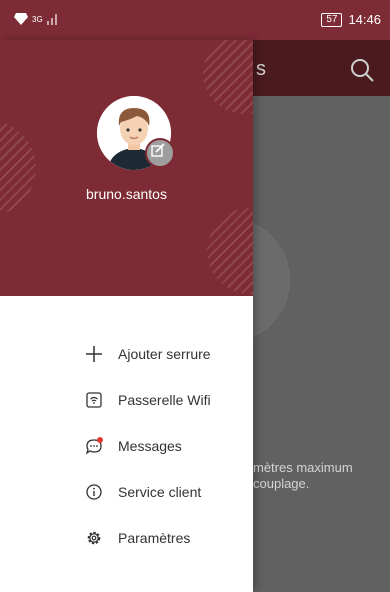  I want to click on menu-item-label: Passerelle Wifi, so click(164, 400).